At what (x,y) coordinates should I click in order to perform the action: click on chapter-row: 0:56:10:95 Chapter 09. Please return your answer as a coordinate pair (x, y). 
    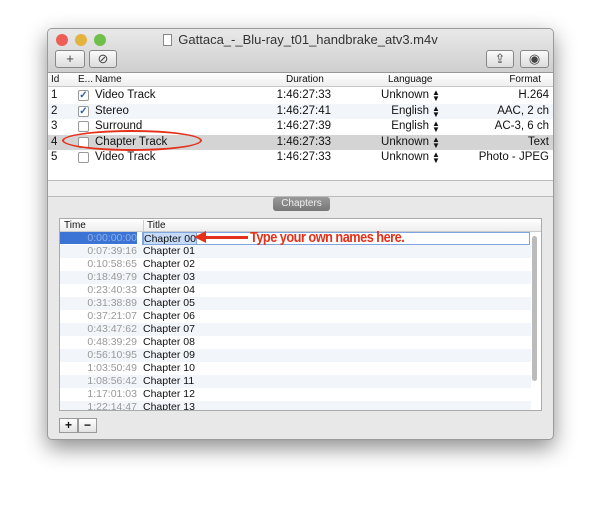
    Looking at the image, I should click on (295, 355).